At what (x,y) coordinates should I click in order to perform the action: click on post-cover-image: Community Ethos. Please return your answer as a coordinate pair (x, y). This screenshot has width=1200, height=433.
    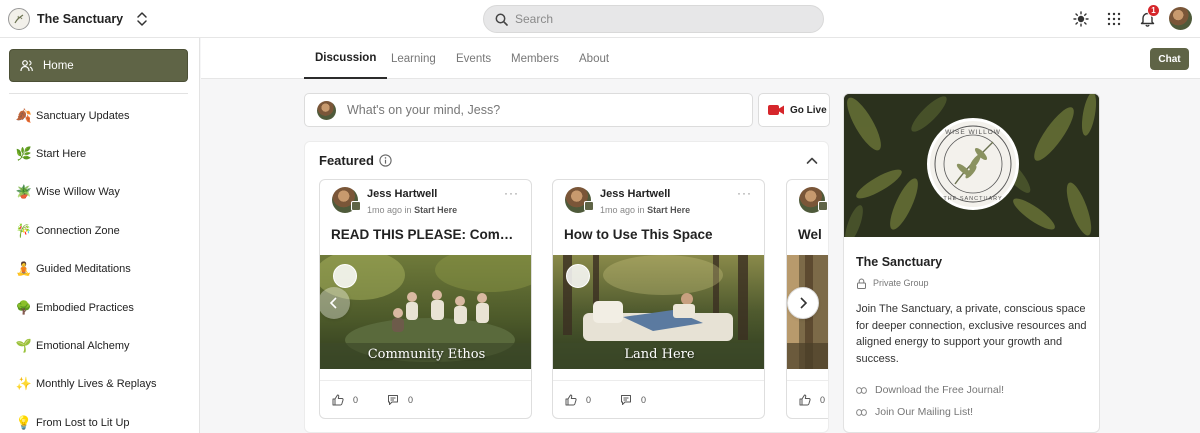
    Looking at the image, I should click on (425, 312).